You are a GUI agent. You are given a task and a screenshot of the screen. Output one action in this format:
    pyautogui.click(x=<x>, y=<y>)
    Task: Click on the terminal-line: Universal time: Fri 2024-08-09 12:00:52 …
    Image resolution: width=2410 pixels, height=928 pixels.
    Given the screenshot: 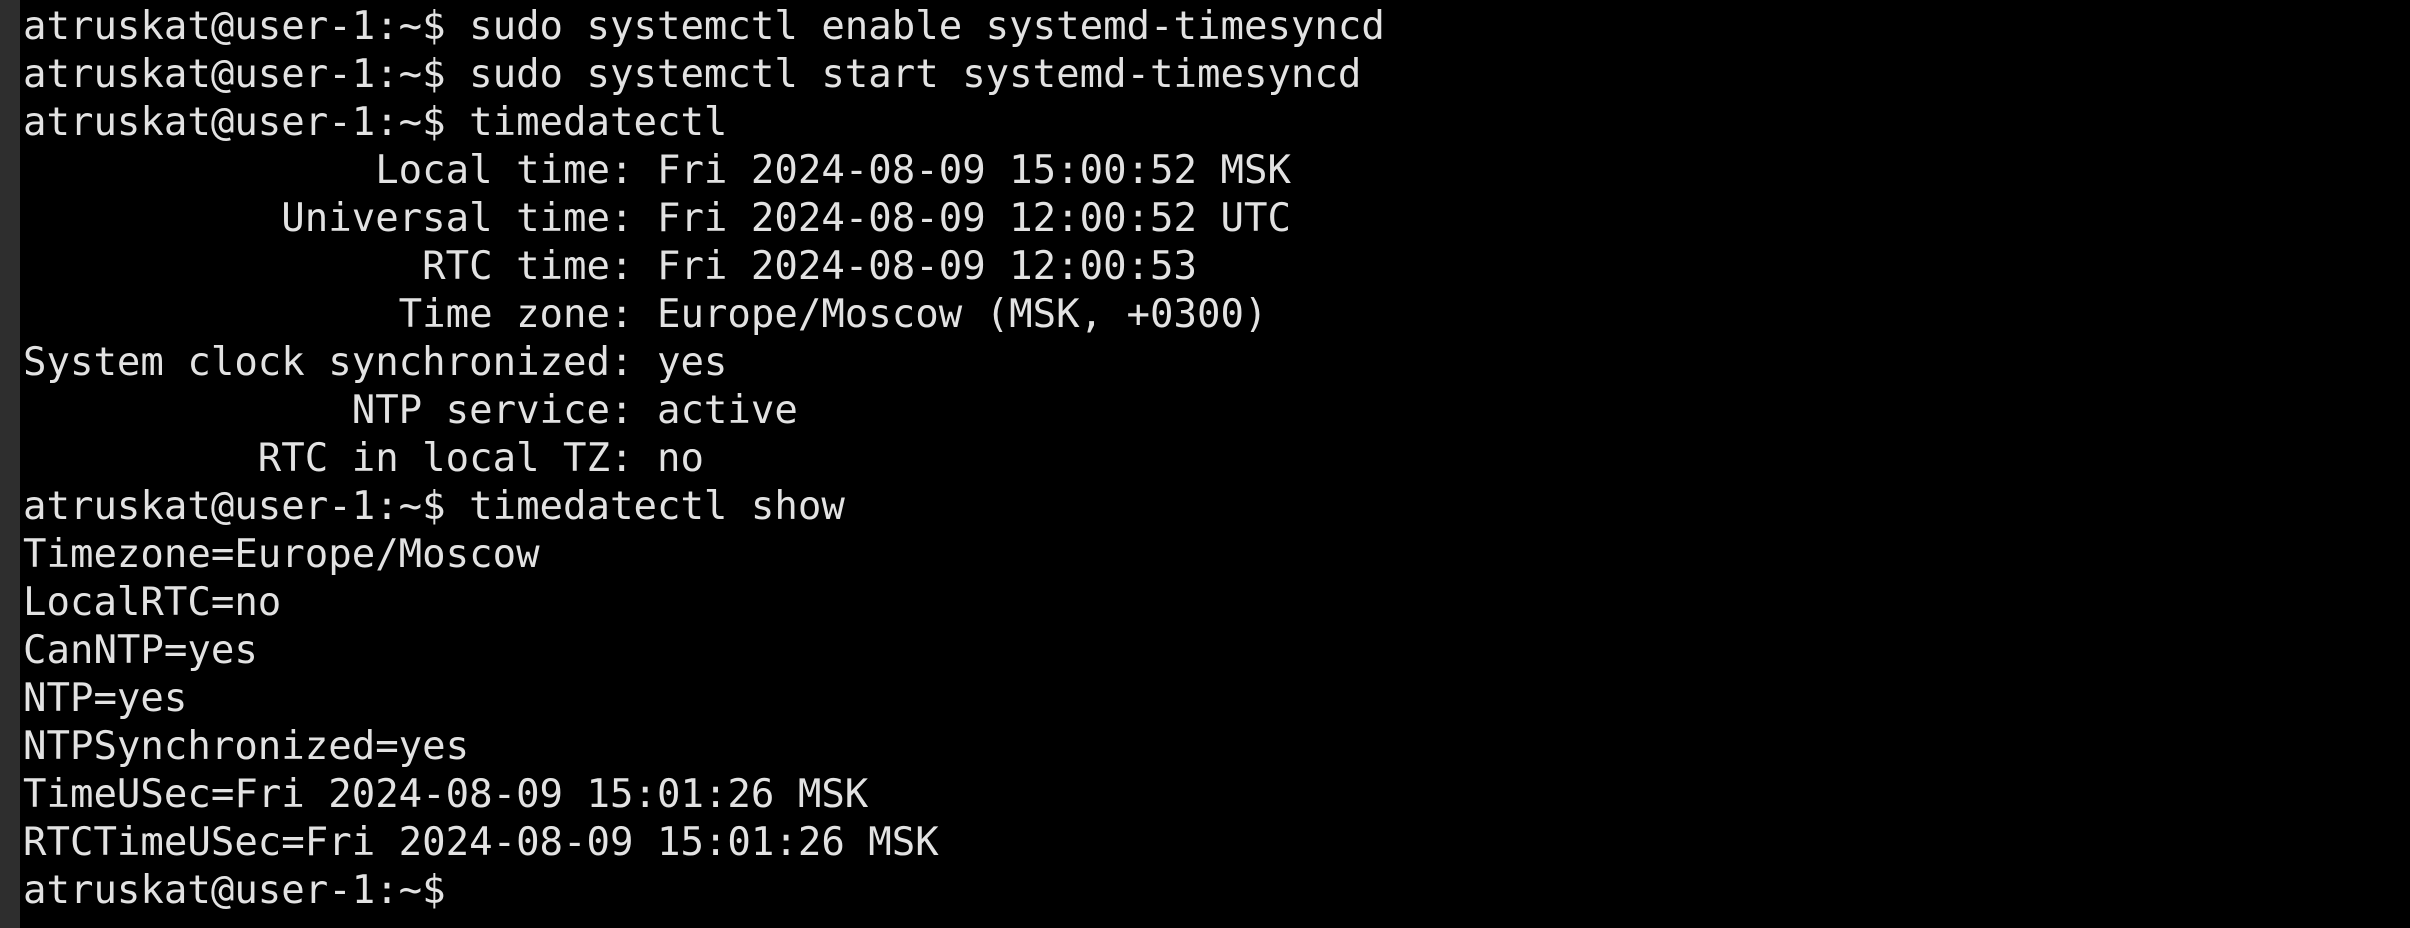 What is the action you would take?
    pyautogui.click(x=657, y=218)
    